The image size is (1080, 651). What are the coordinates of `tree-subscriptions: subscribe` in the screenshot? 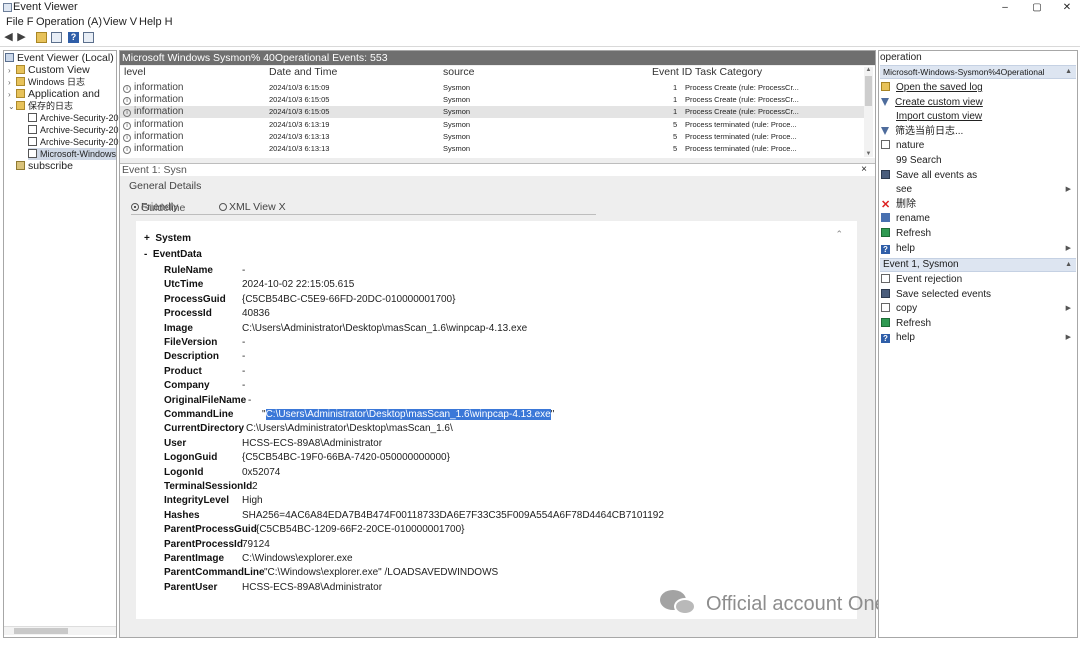 It's located at (44, 166).